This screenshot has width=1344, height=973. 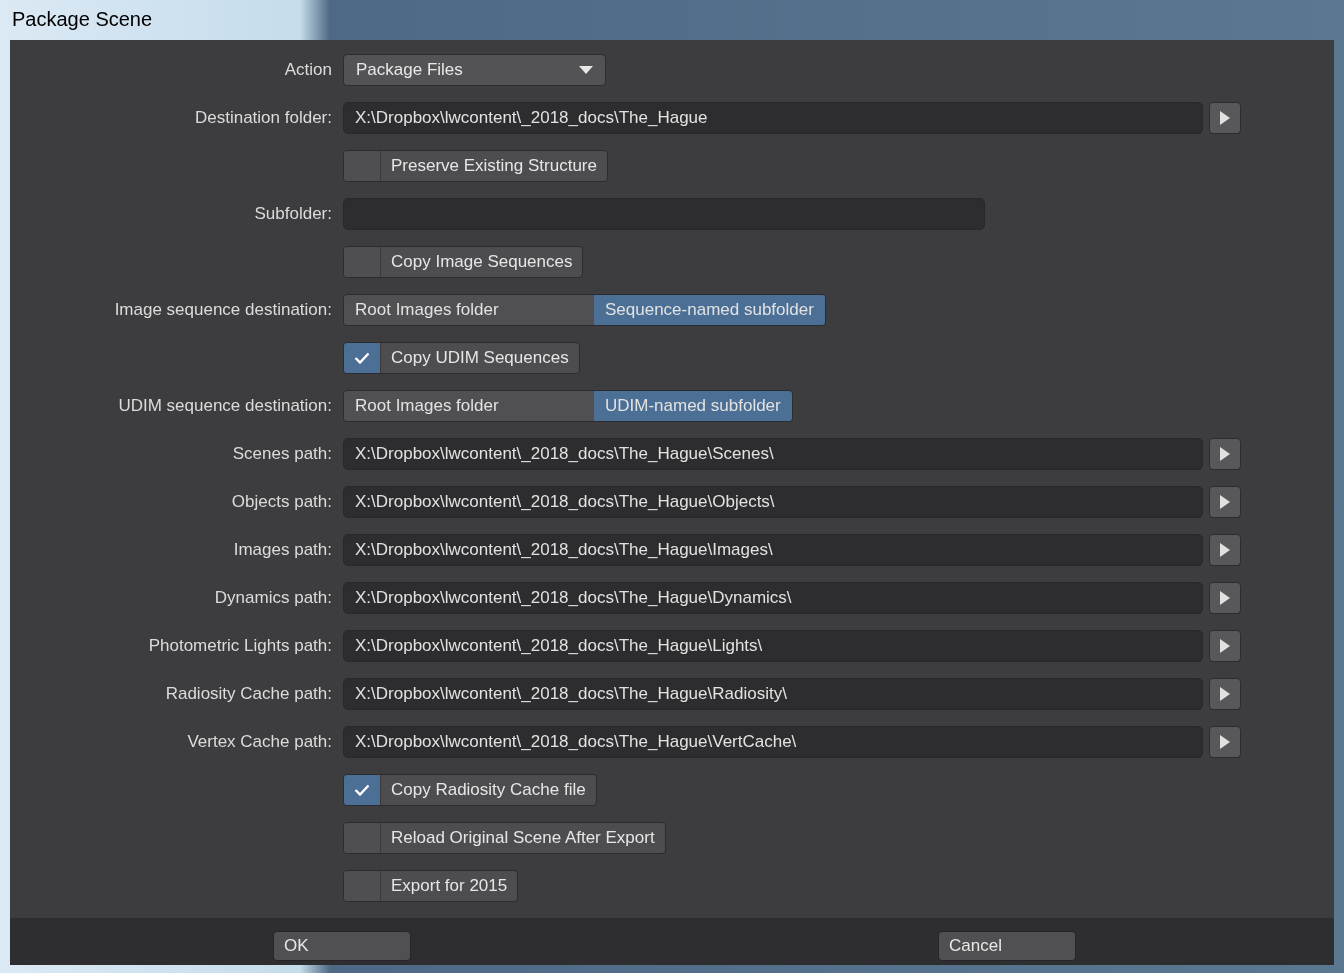 I want to click on checkbox-button: Copy Radiosity Cache file, so click(x=470, y=789).